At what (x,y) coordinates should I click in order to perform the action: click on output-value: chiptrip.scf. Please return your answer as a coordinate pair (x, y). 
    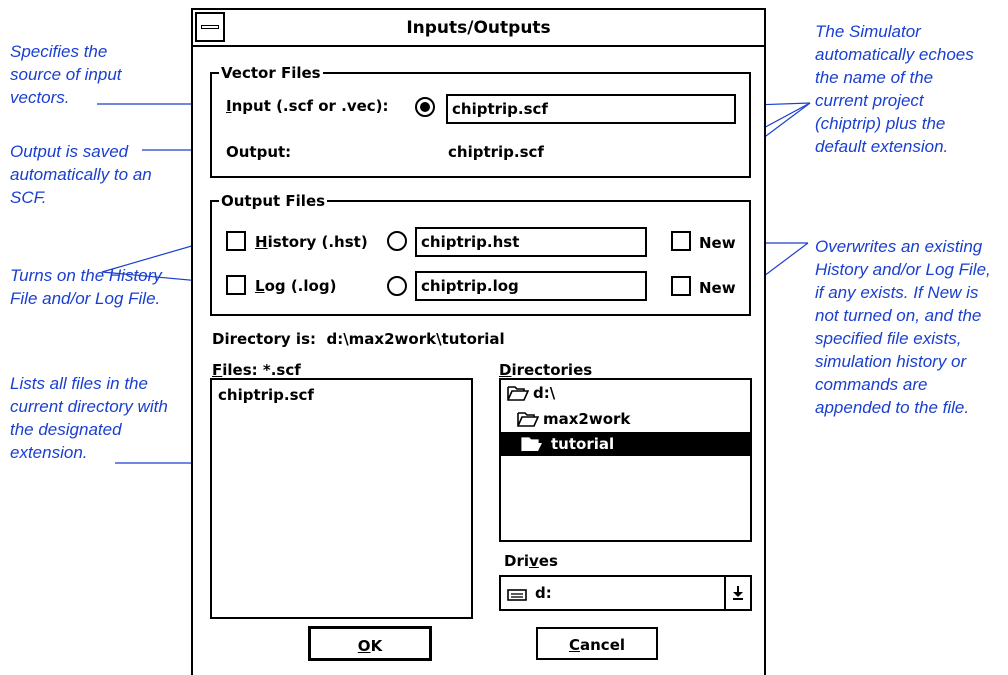
    Looking at the image, I should click on (496, 152).